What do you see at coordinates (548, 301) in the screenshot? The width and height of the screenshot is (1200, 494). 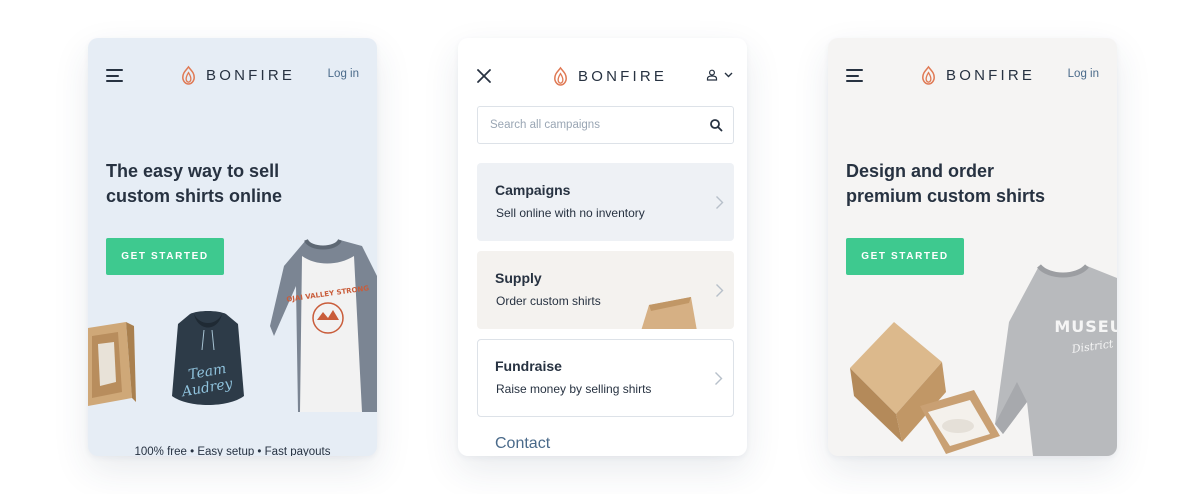 I see `menu-item-subtitle: Order custom shirts` at bounding box center [548, 301].